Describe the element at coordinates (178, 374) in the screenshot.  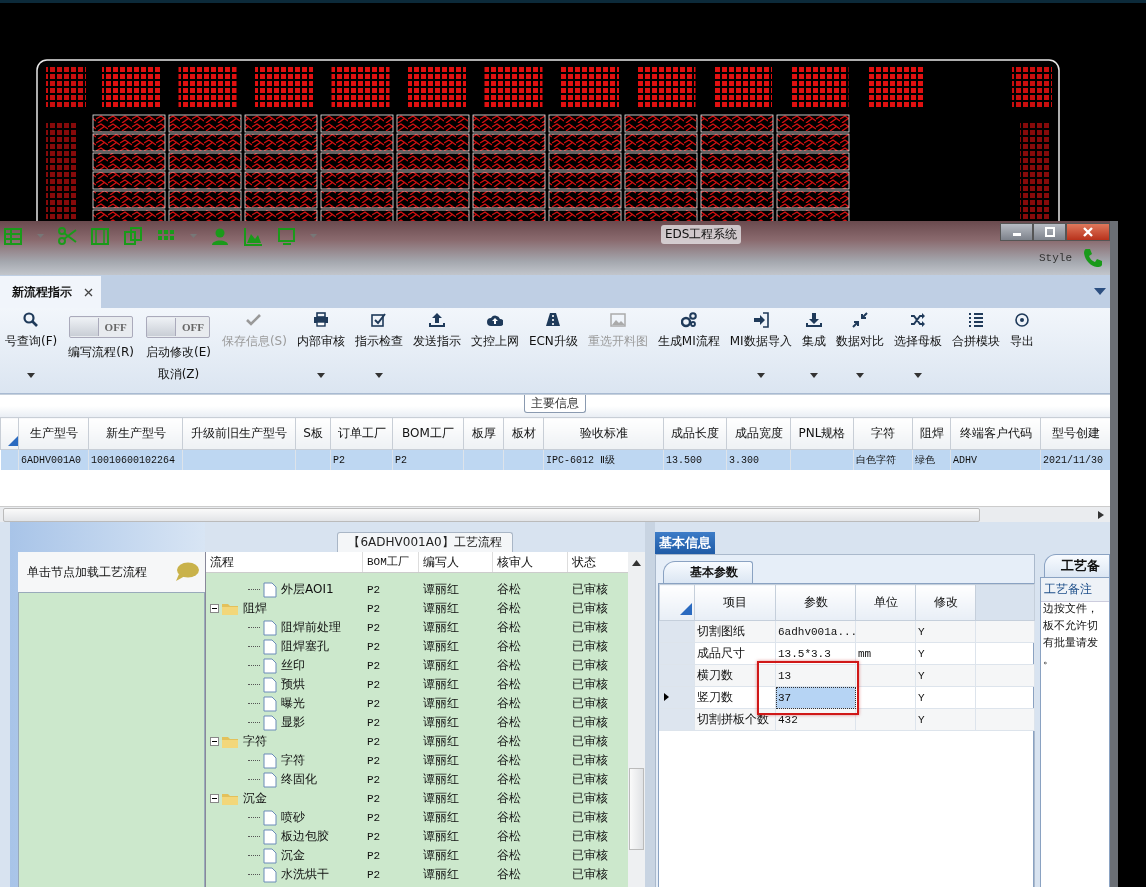
I see `cancel-button: 取消(Z)` at that location.